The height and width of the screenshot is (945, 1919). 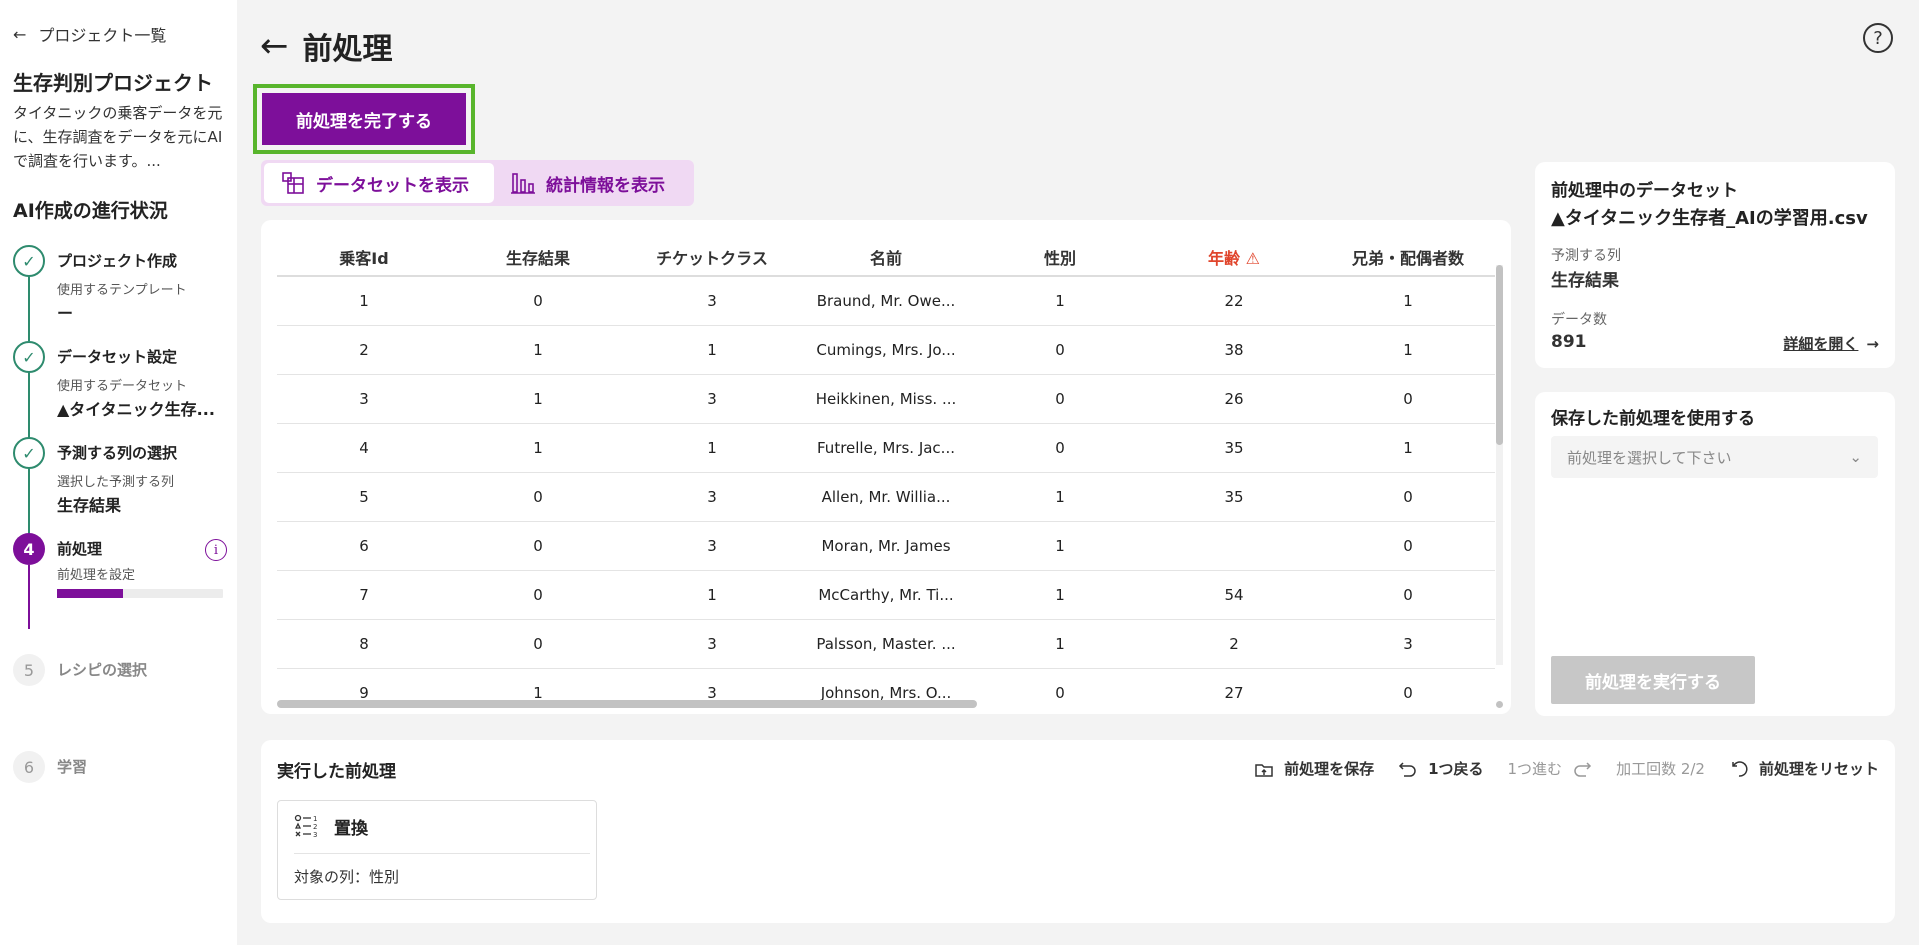 I want to click on table-row: 1 0 3 Braund, Mr. Owe... 1 22 1, so click(x=886, y=301).